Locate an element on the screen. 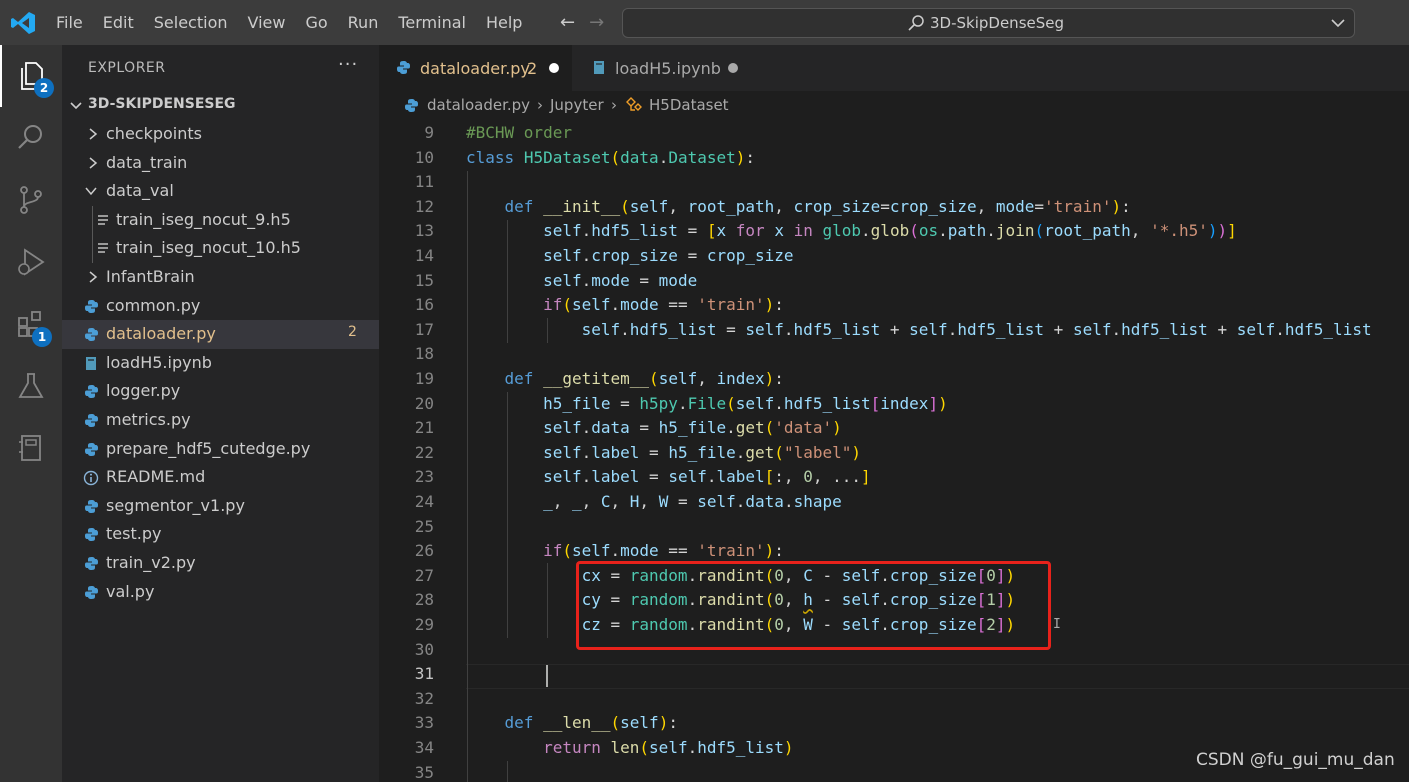  line-number: 19 is located at coordinates (424, 378).